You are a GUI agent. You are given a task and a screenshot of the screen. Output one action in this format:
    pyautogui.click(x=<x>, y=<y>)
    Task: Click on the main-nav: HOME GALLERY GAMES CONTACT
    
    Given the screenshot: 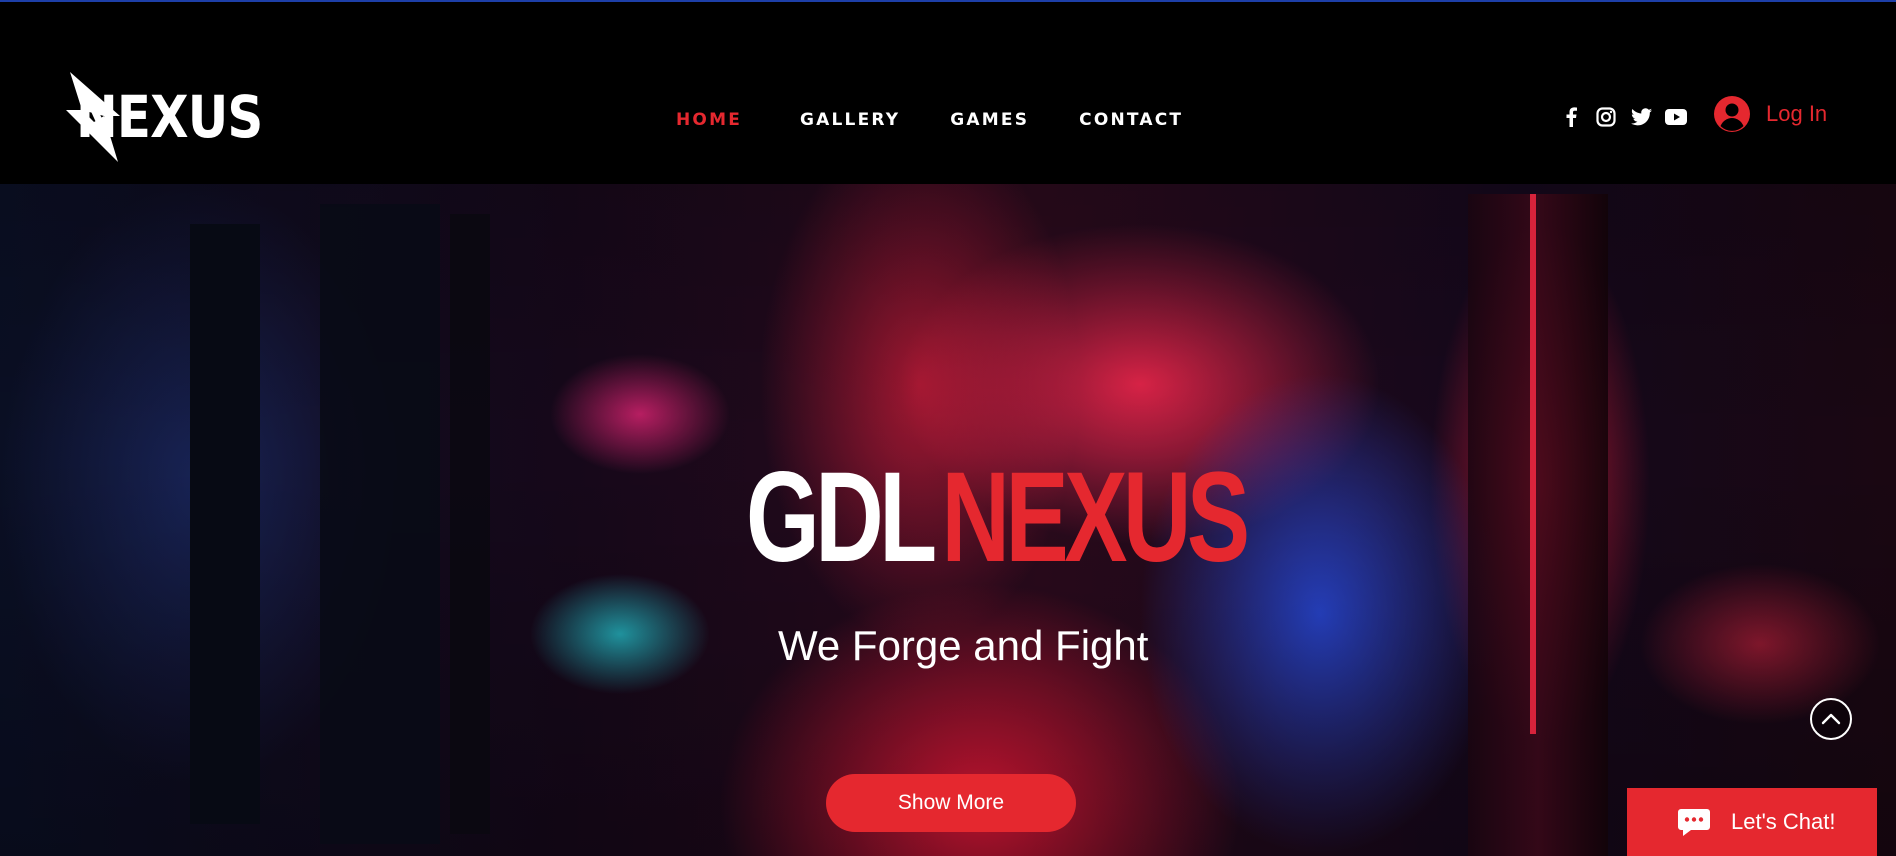 What is the action you would take?
    pyautogui.click(x=929, y=120)
    